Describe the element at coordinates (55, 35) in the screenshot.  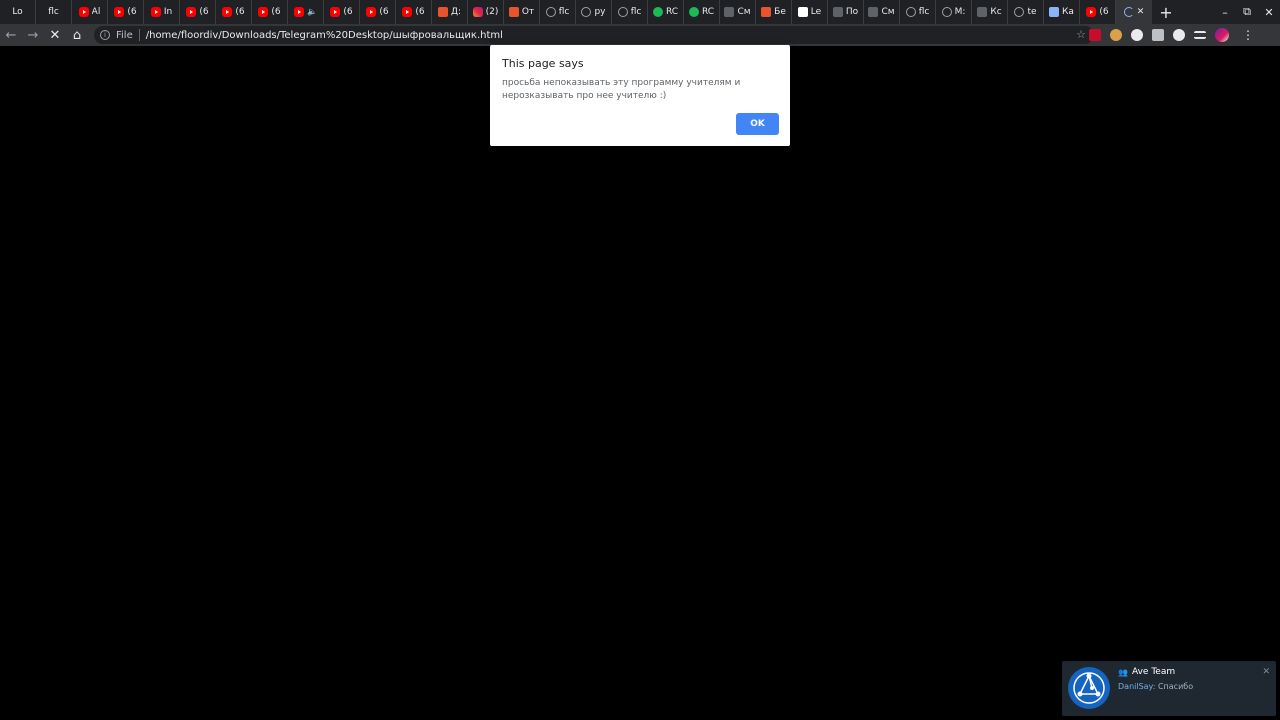
I see `stop-loading-button: ✕` at that location.